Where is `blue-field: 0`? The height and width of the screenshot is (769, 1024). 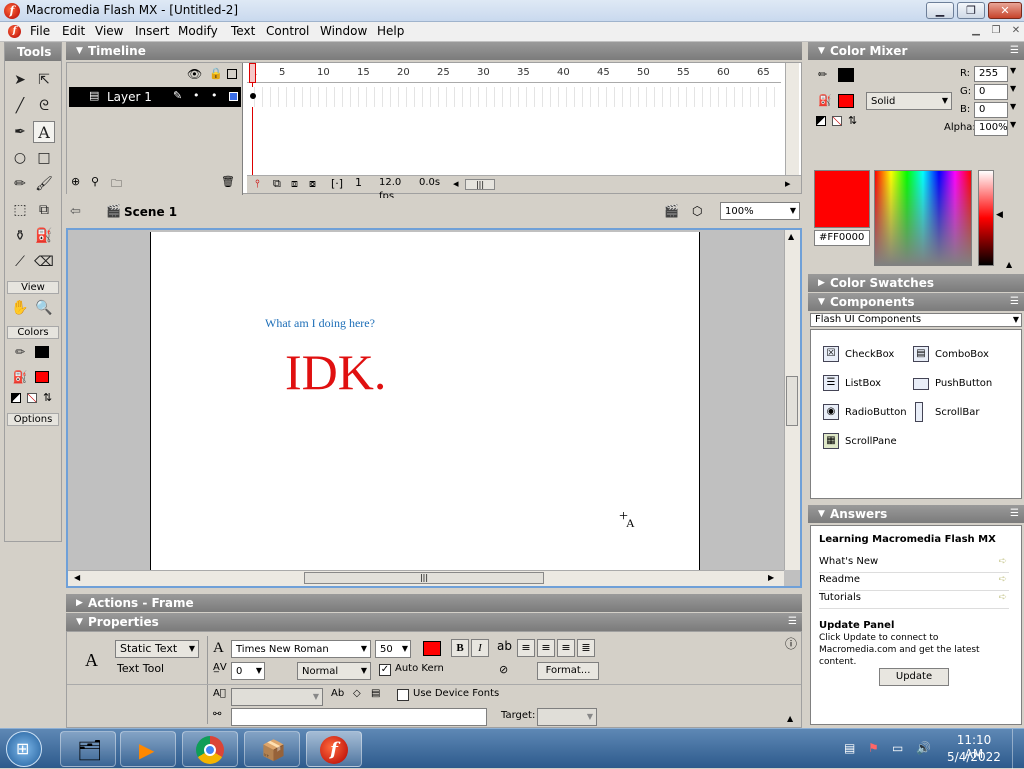
blue-field: 0 is located at coordinates (991, 110).